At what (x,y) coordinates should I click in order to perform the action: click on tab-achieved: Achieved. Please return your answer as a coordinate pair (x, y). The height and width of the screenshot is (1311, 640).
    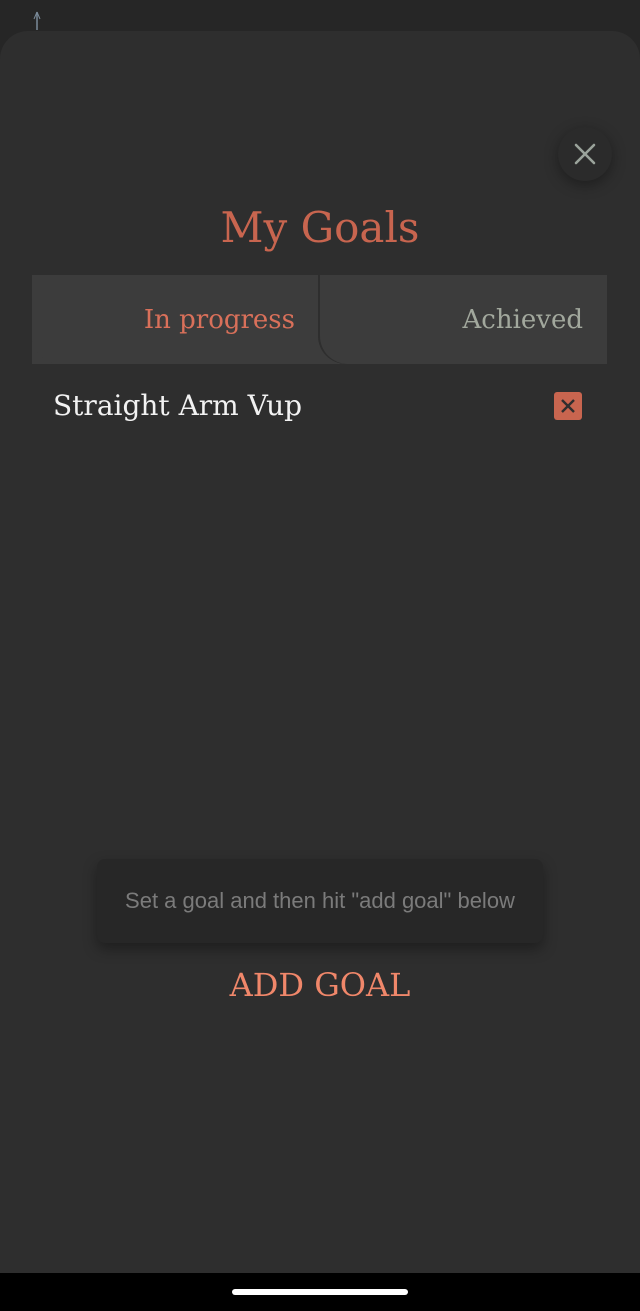
    Looking at the image, I should click on (463, 319).